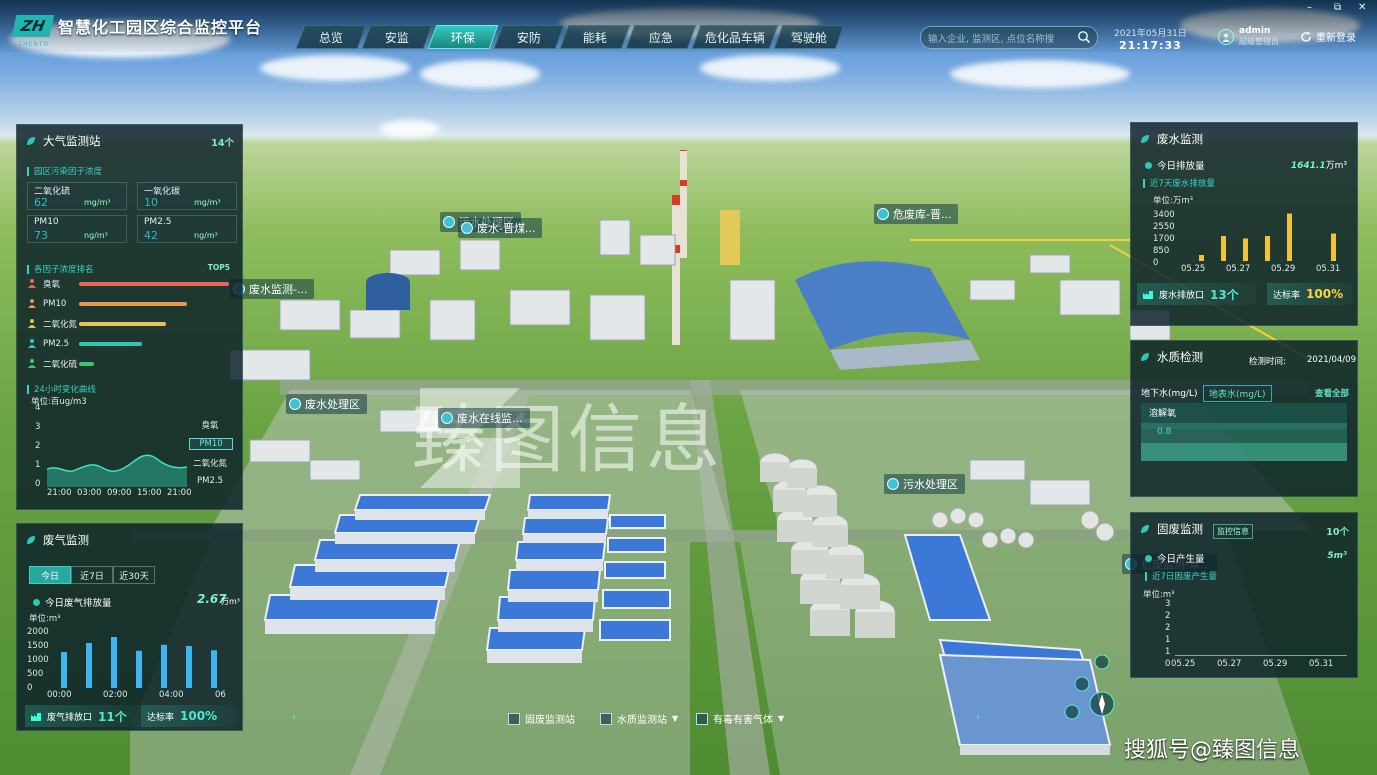  I want to click on tab-6: 危化品车辆, so click(735, 37).